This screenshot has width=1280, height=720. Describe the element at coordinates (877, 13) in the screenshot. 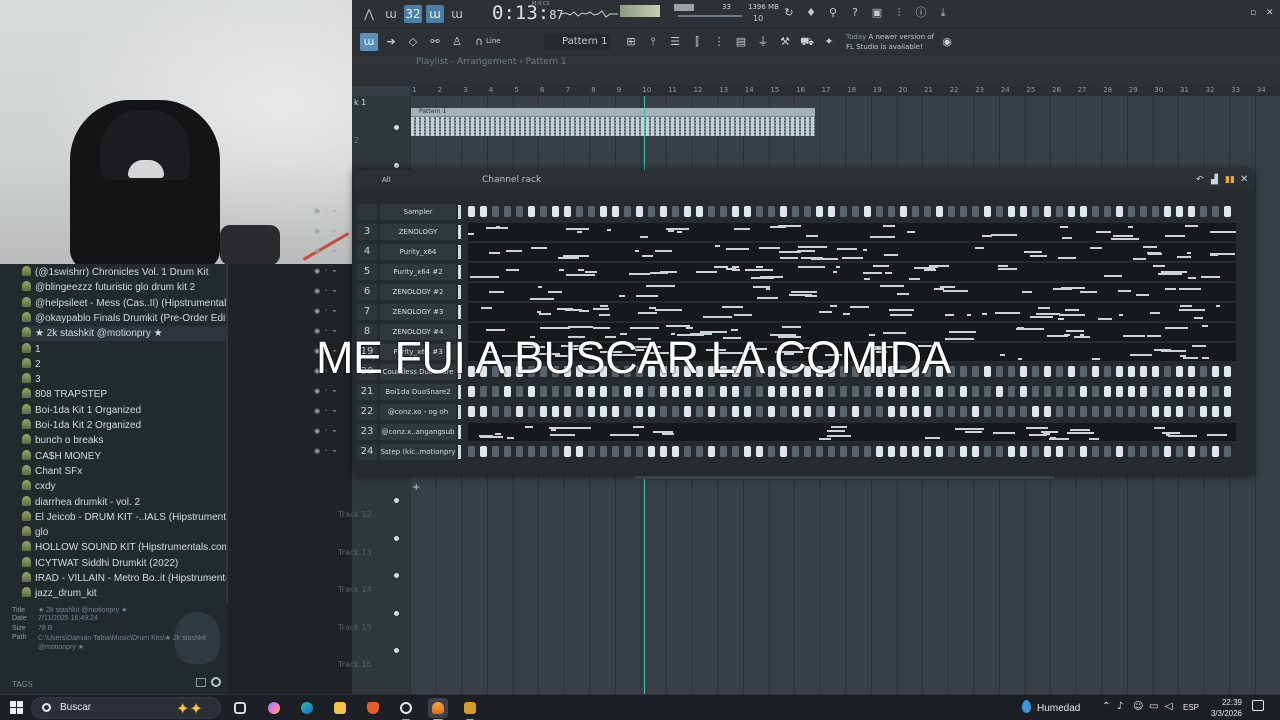

I see `save-icon: ▣` at that location.